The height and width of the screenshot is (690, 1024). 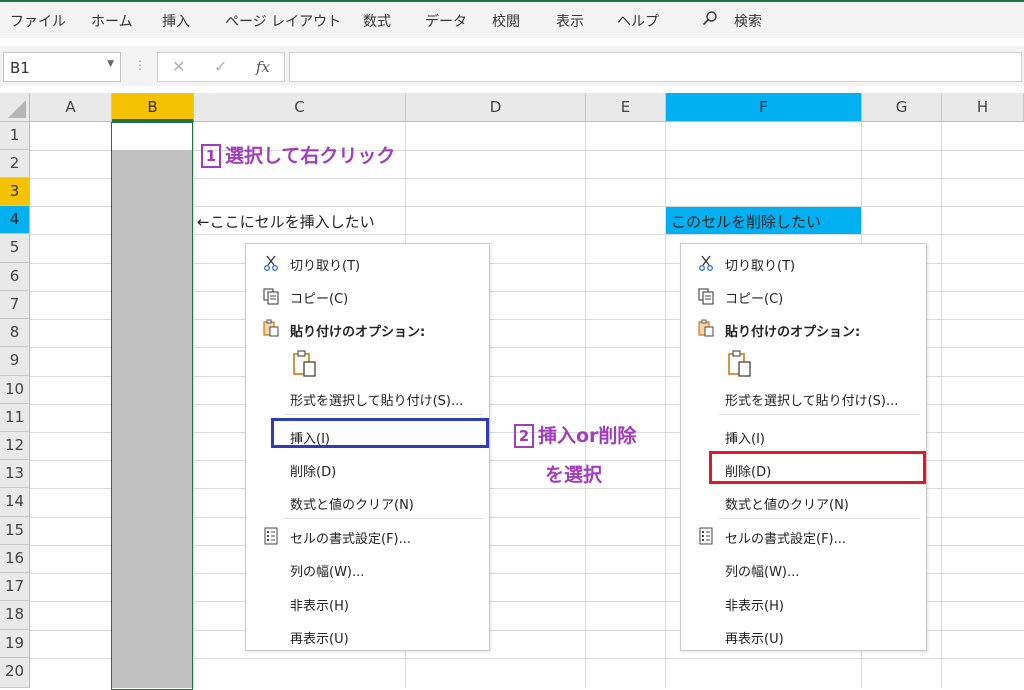 What do you see at coordinates (15, 502) in the screenshot?
I see `row-header-14: 14` at bounding box center [15, 502].